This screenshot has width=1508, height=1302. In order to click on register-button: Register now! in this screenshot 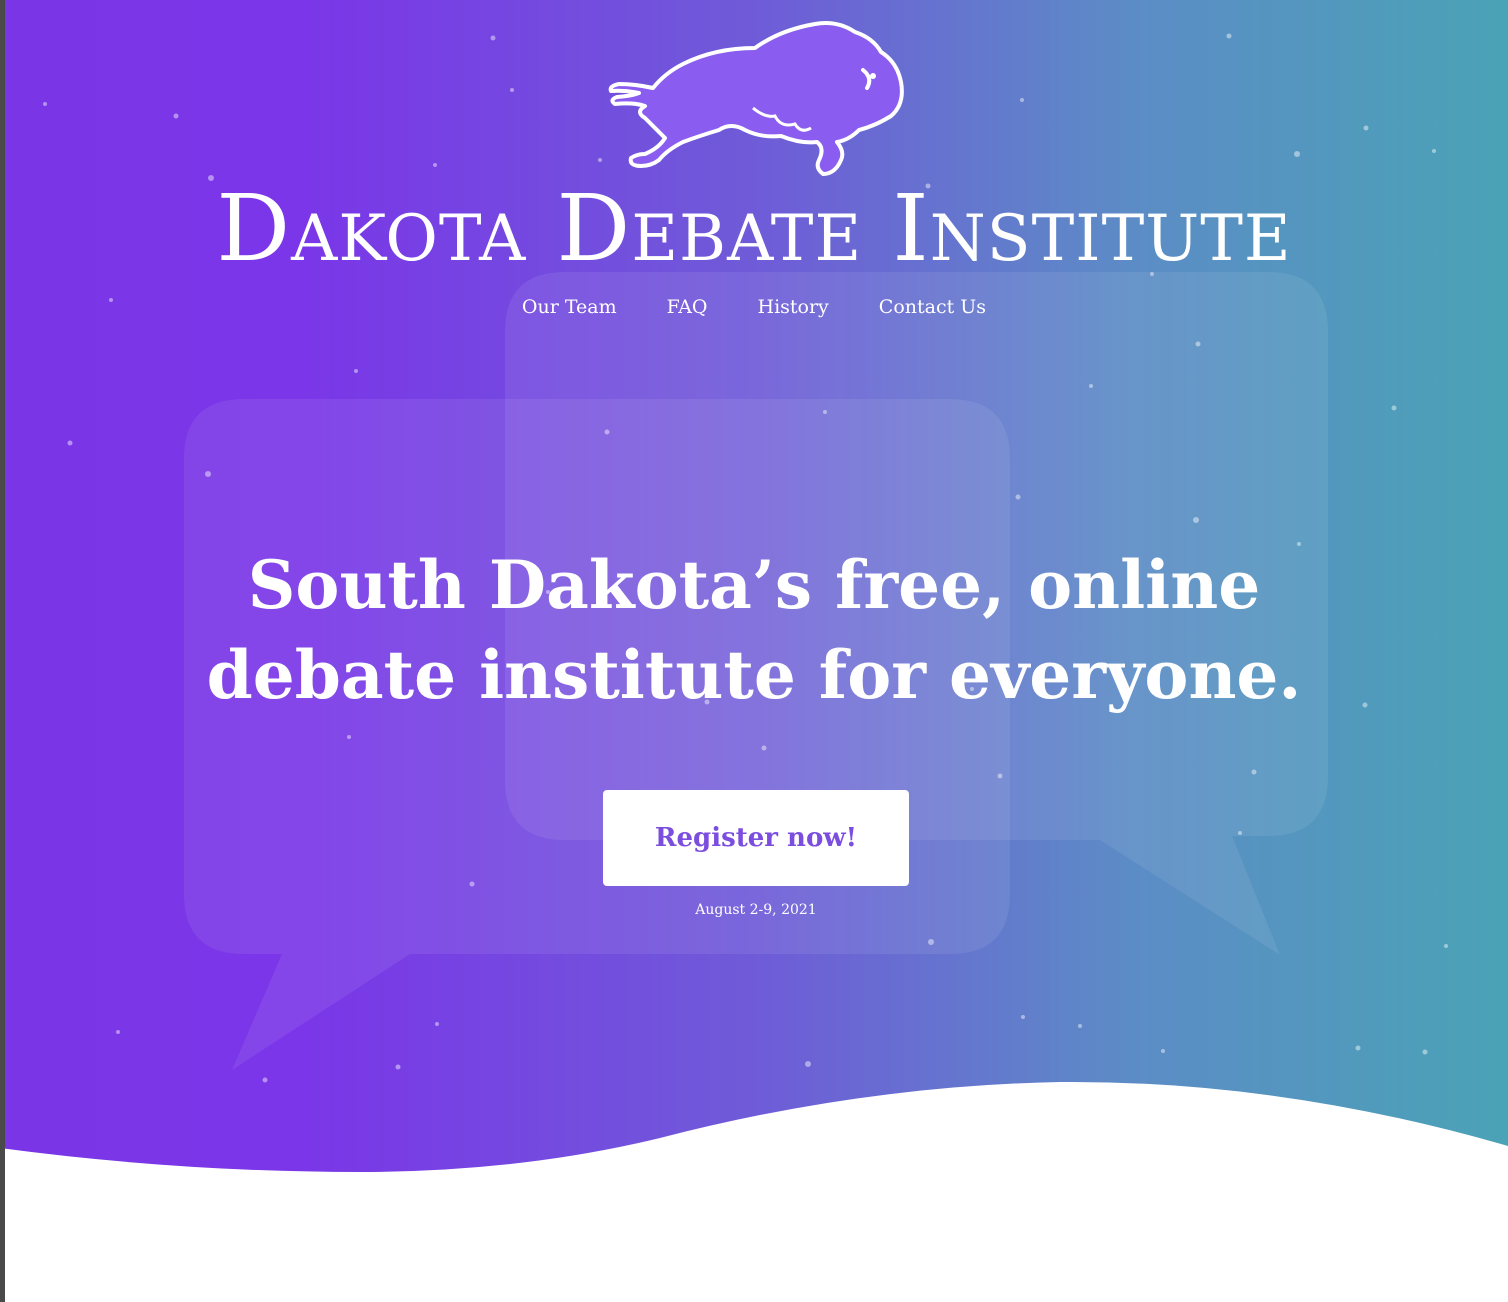, I will do `click(756, 838)`.